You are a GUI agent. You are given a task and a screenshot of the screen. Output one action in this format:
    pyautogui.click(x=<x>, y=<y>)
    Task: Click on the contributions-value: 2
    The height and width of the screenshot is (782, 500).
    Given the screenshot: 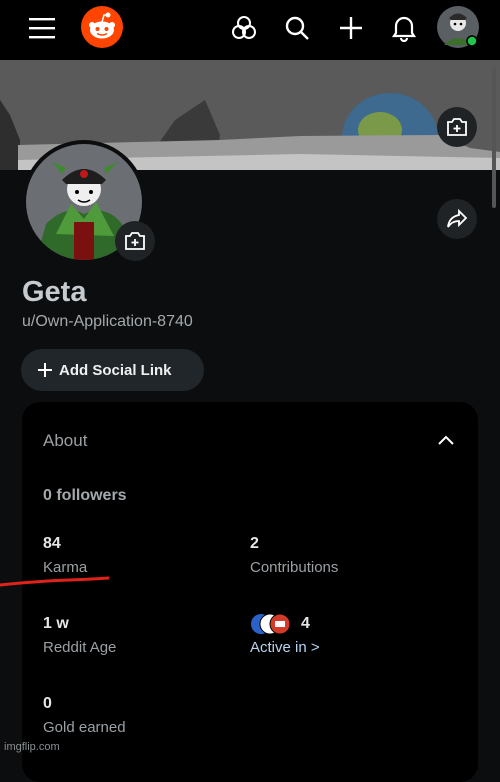 What is the action you would take?
    pyautogui.click(x=254, y=543)
    